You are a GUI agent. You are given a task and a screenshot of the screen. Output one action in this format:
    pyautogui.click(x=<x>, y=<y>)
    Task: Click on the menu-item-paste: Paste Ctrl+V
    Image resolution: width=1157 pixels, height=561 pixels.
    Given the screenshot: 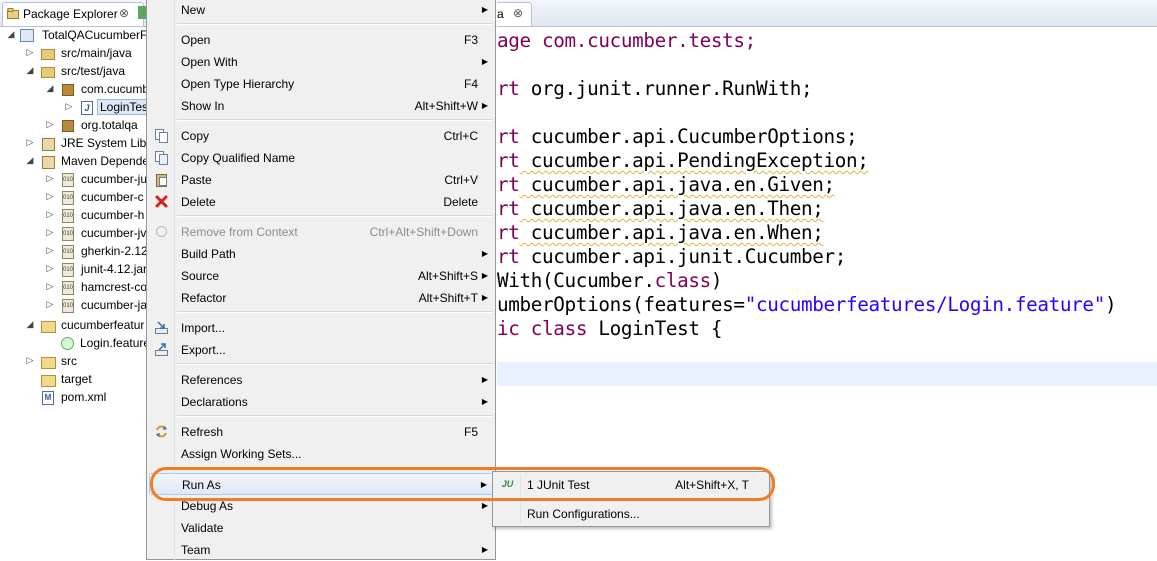 What is the action you would take?
    pyautogui.click(x=322, y=180)
    